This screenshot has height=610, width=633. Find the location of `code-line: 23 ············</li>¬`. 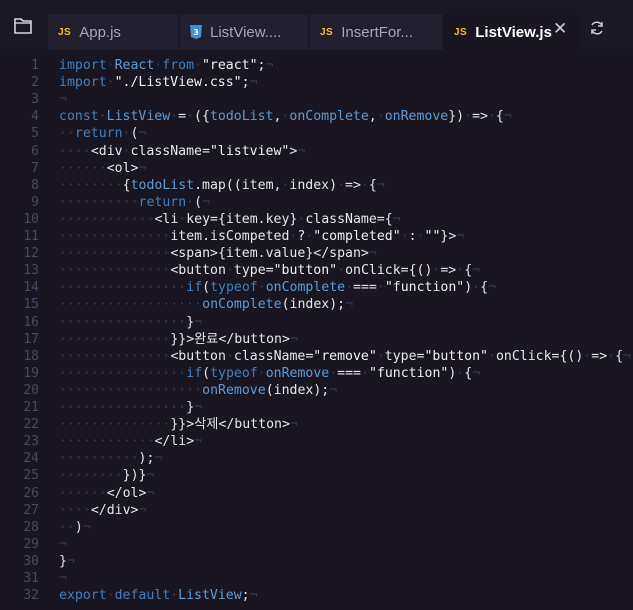

code-line: 23 ············</li>¬ is located at coordinates (316, 441).